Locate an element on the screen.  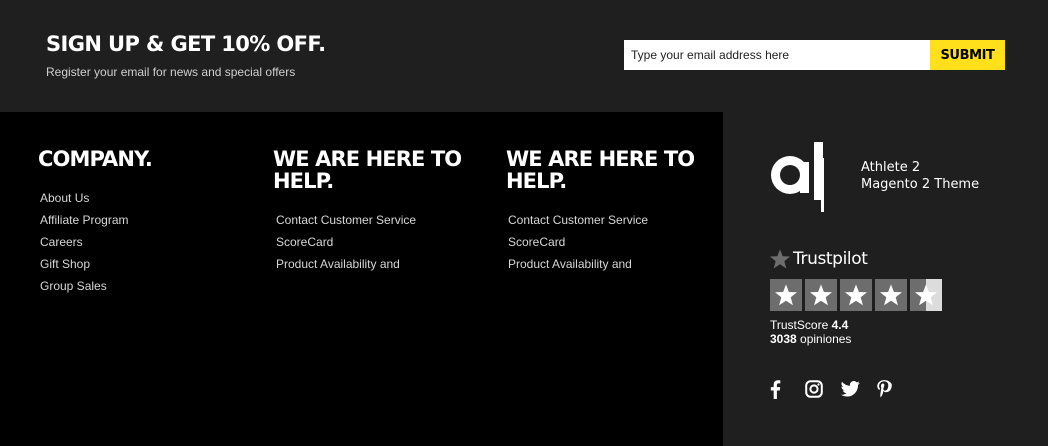
column-heading: COMPANY. is located at coordinates (95, 159).